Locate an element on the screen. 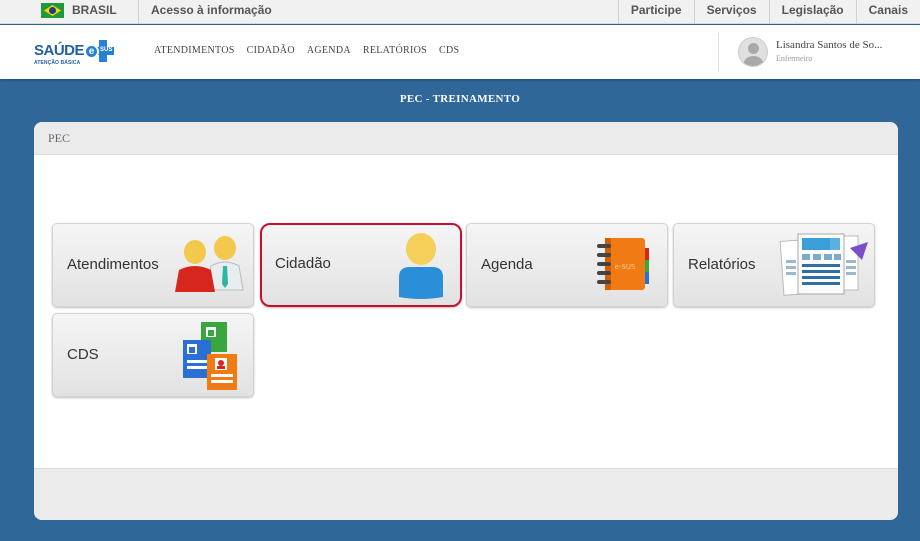  gov-country-link: BRASIL is located at coordinates (94, 10).